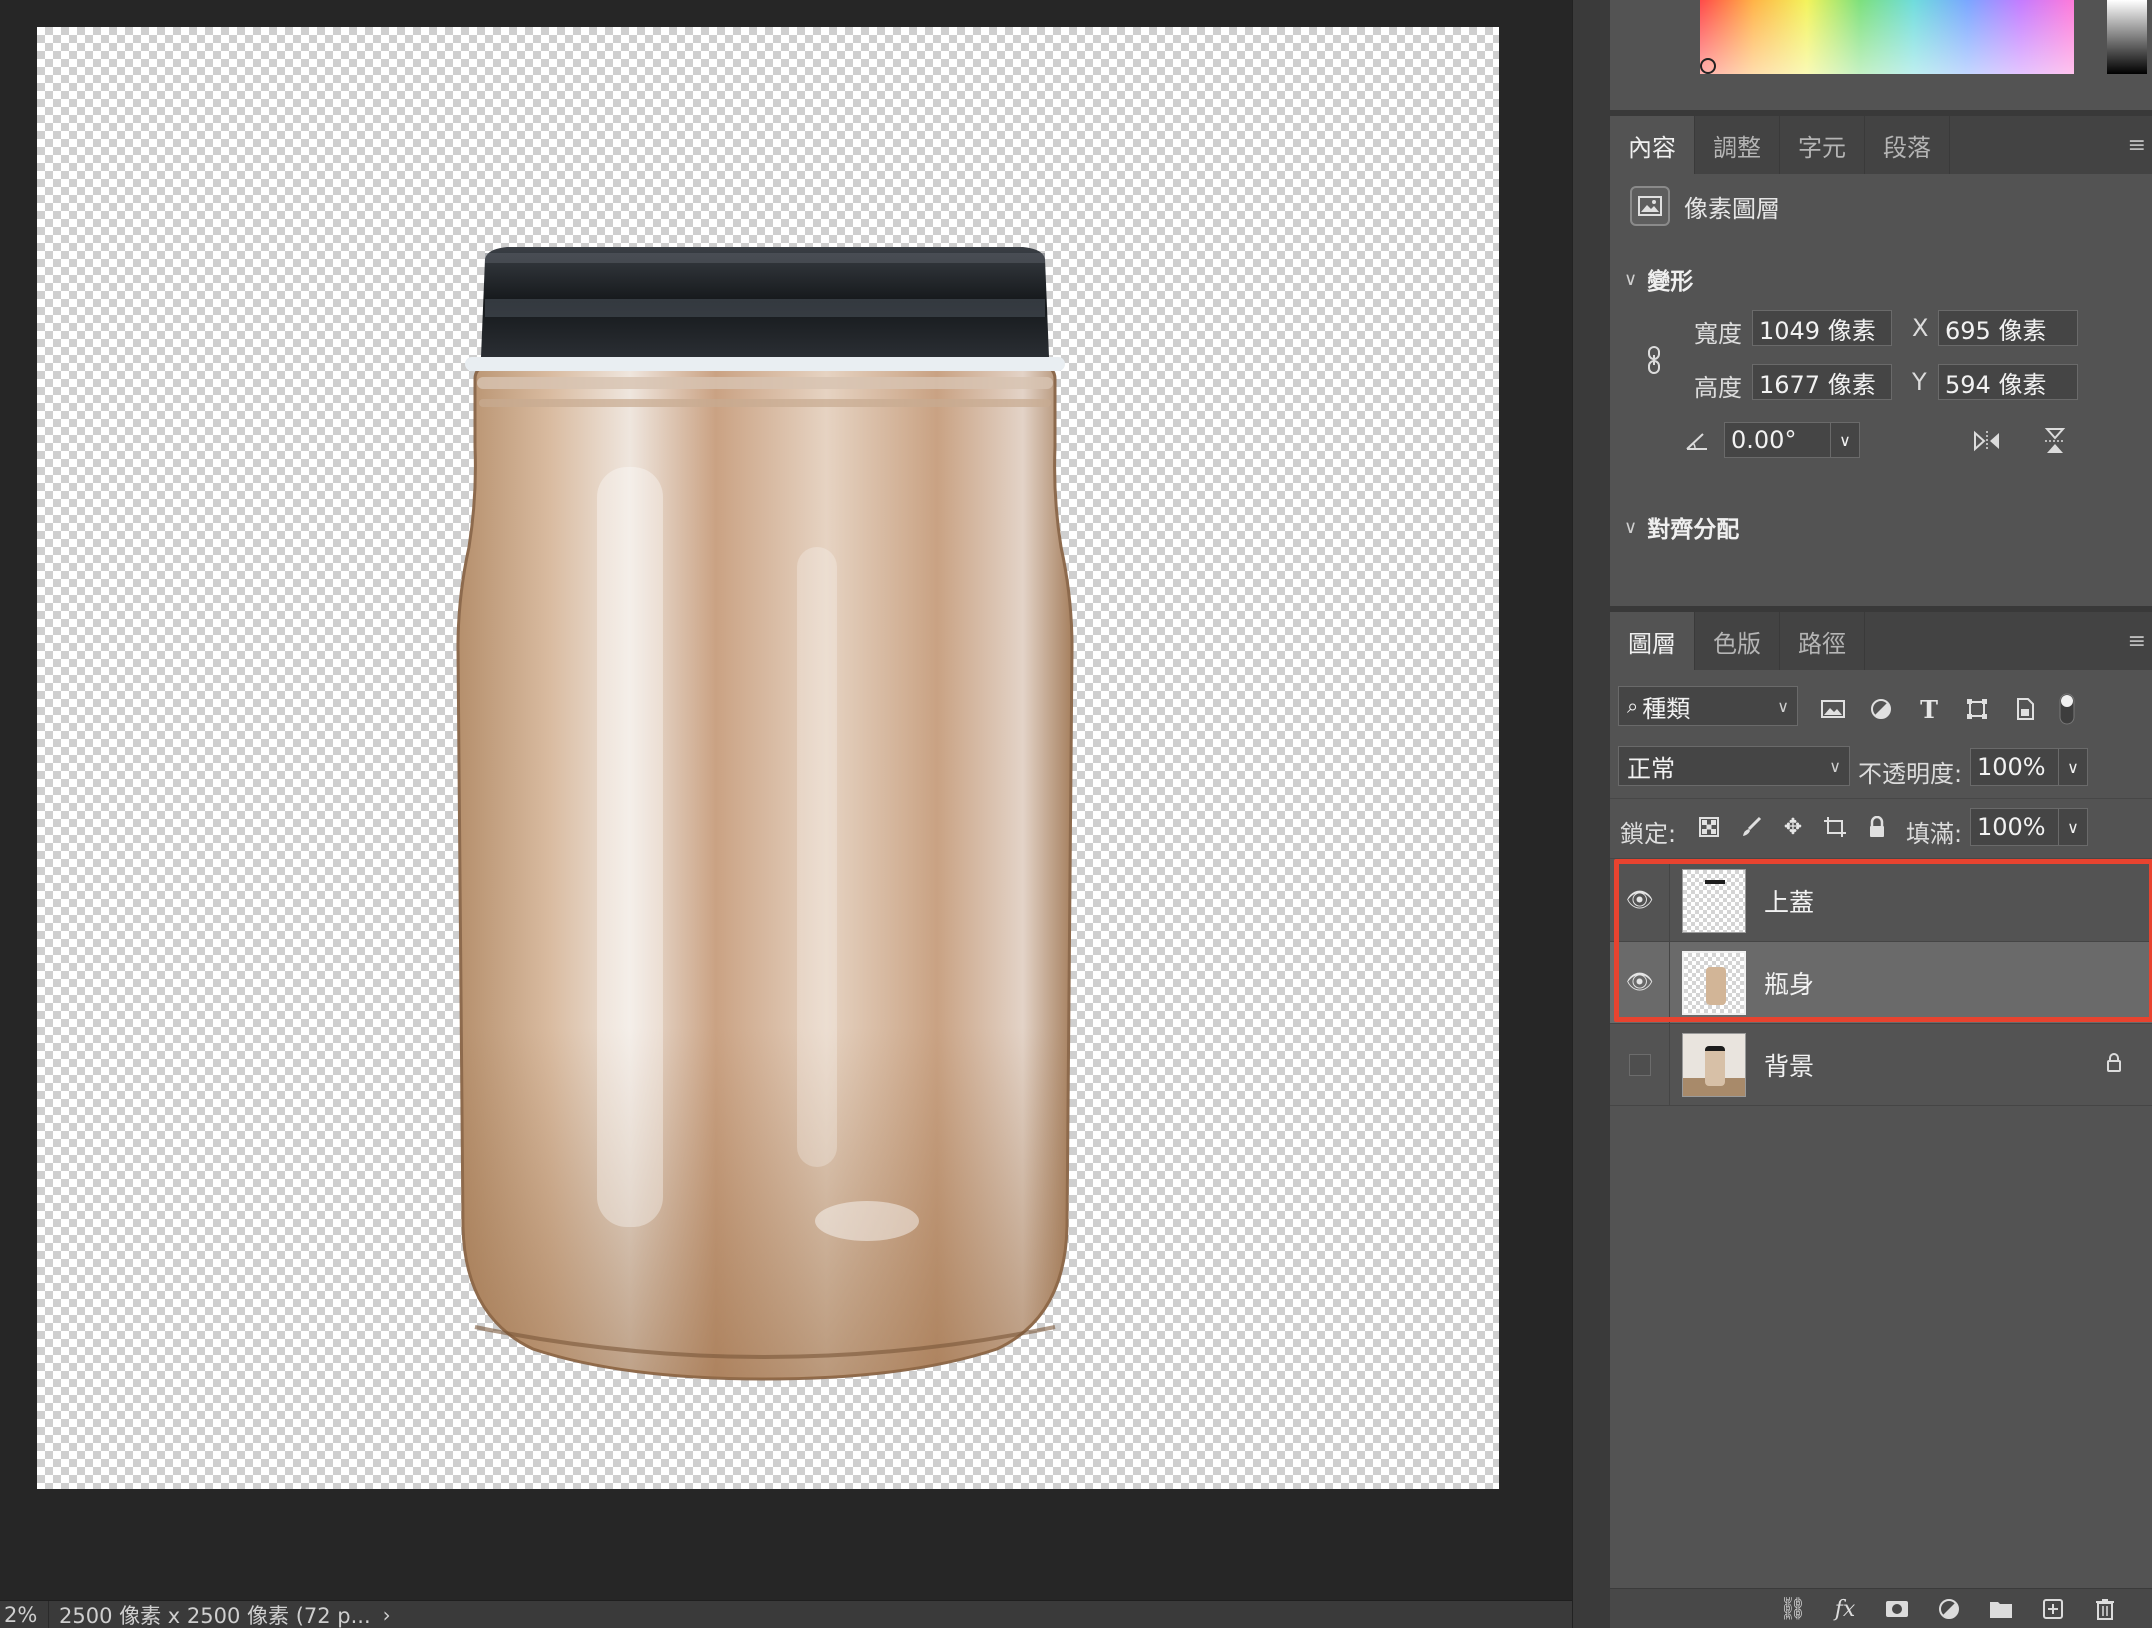 The image size is (2152, 1628). Describe the element at coordinates (1822, 641) in the screenshot. I see `tab-paths: 路徑` at that location.